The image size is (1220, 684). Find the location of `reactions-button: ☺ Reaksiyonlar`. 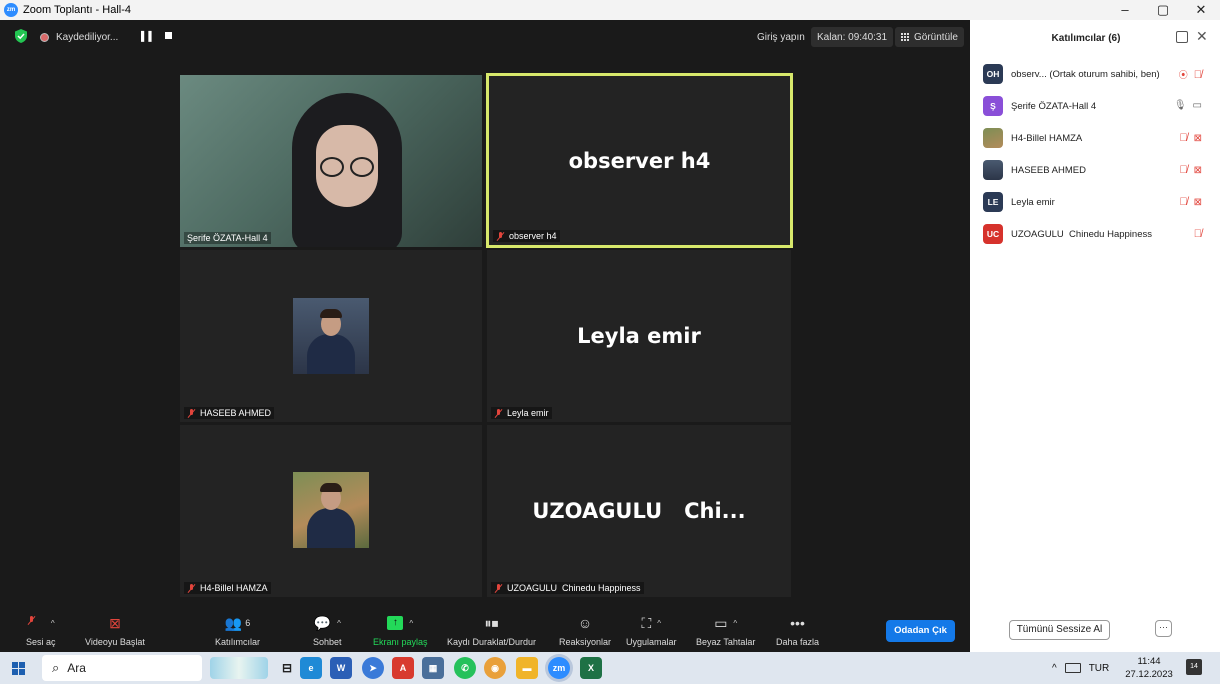

reactions-button: ☺ Reaksiyonlar is located at coordinates (585, 632).